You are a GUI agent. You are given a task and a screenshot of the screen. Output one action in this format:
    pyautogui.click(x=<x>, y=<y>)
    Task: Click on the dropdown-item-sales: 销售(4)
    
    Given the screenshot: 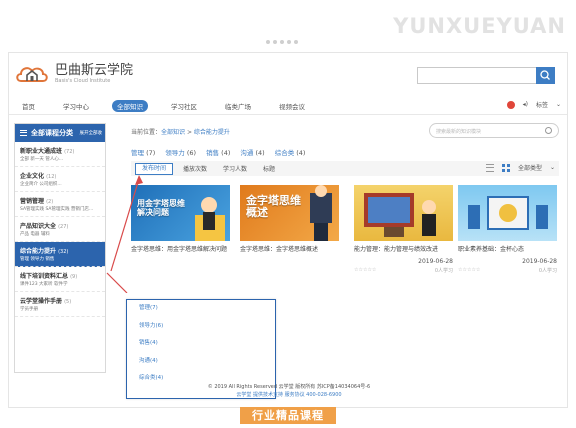 What is the action you would take?
    pyautogui.click(x=207, y=344)
    